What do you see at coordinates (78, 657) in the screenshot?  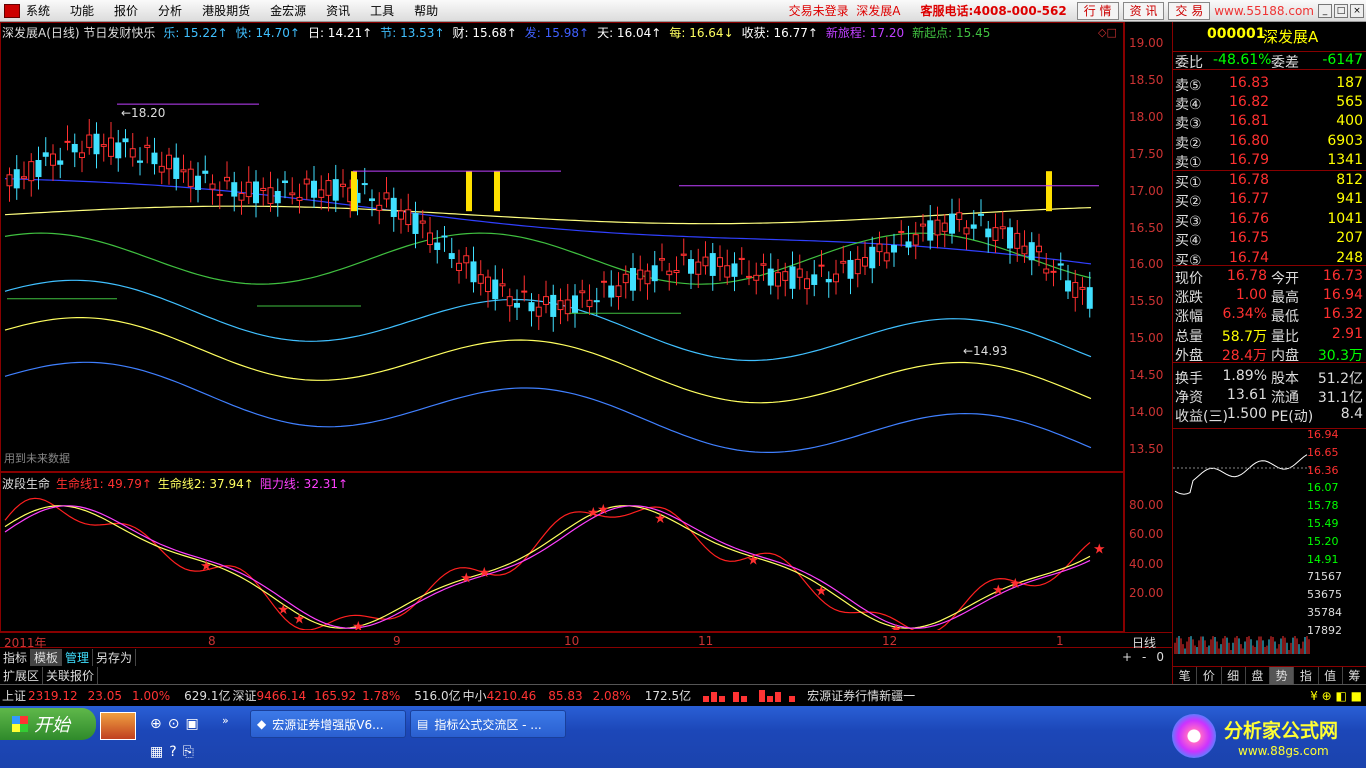 I see `tab-manage: 管理` at bounding box center [78, 657].